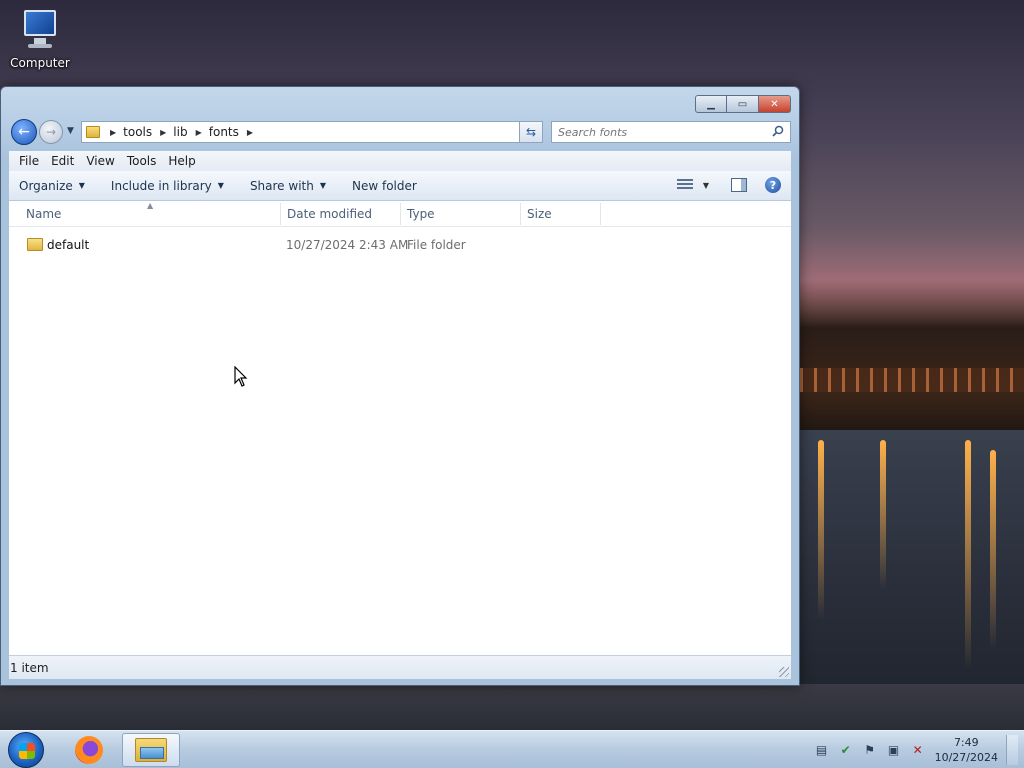 Image resolution: width=1024 pixels, height=768 pixels. I want to click on menu-bar: File Edit View Tools Help, so click(400, 161).